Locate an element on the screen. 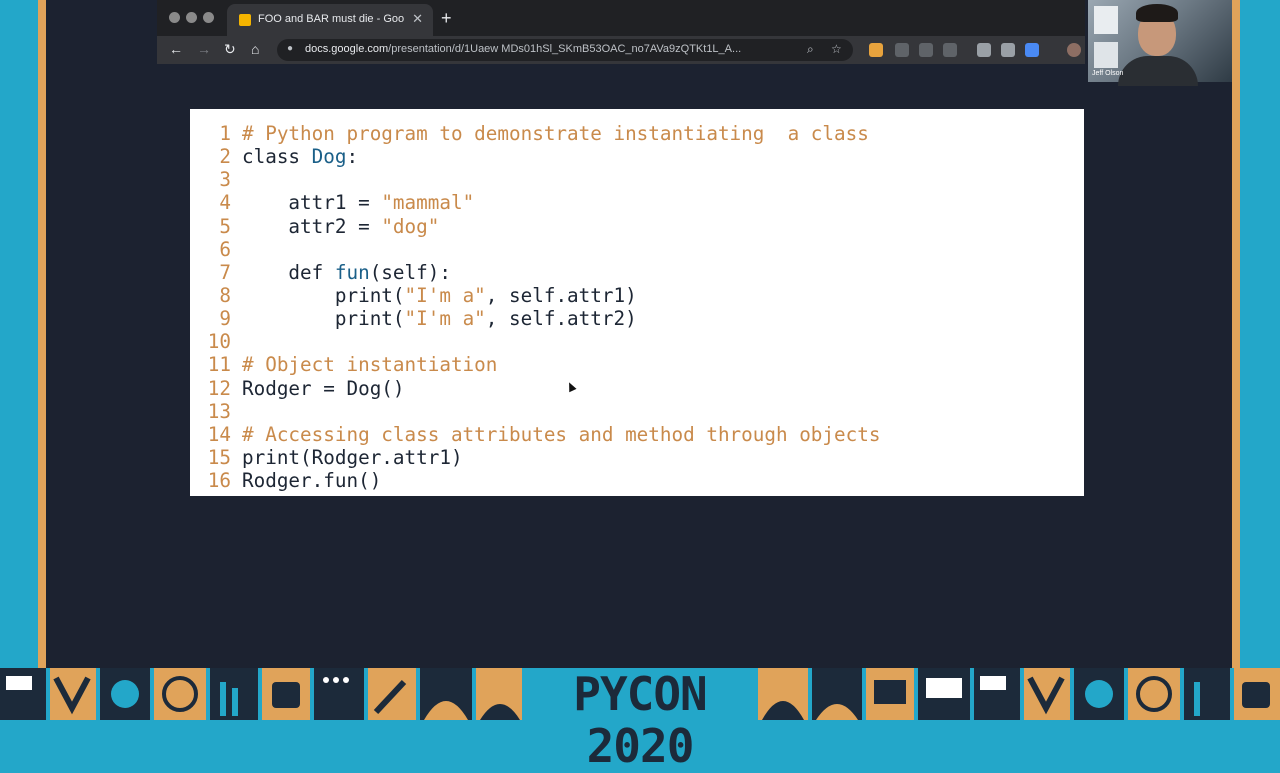  line-number: 11 is located at coordinates (219, 365).